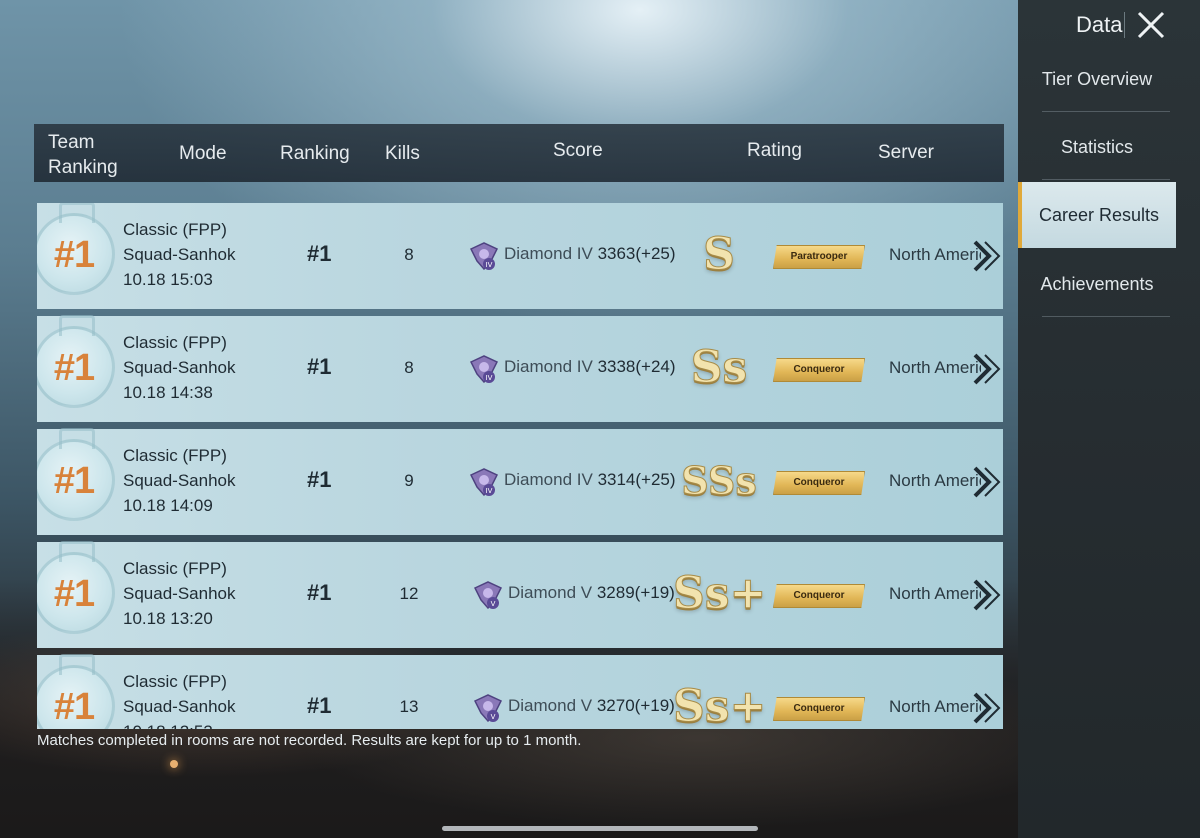 Image resolution: width=1200 pixels, height=838 pixels. I want to click on nav-label: Career Results, so click(1099, 215).